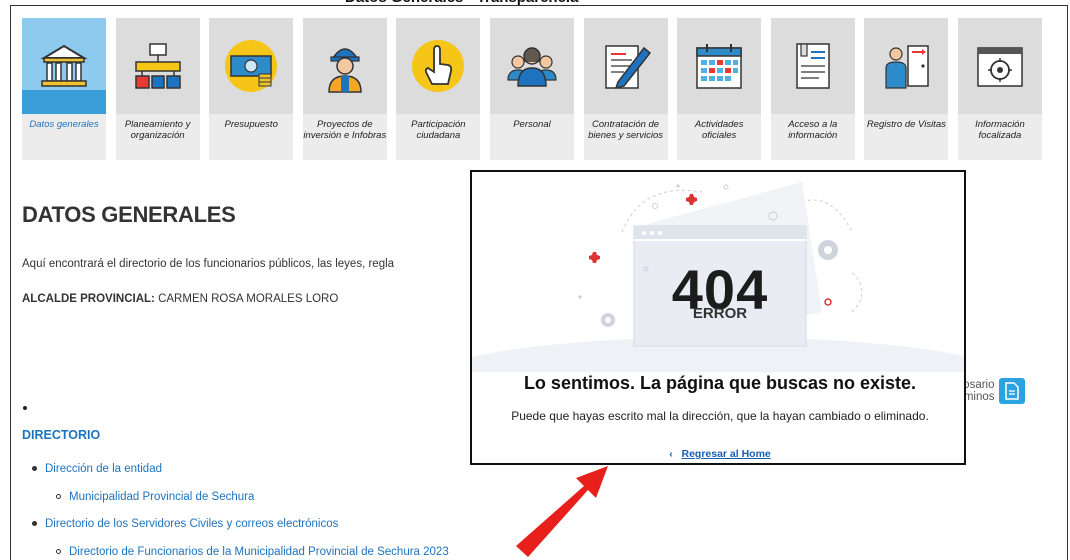 The height and width of the screenshot is (560, 1070). Describe the element at coordinates (157, 66) in the screenshot. I see `org-chart-icon` at that location.